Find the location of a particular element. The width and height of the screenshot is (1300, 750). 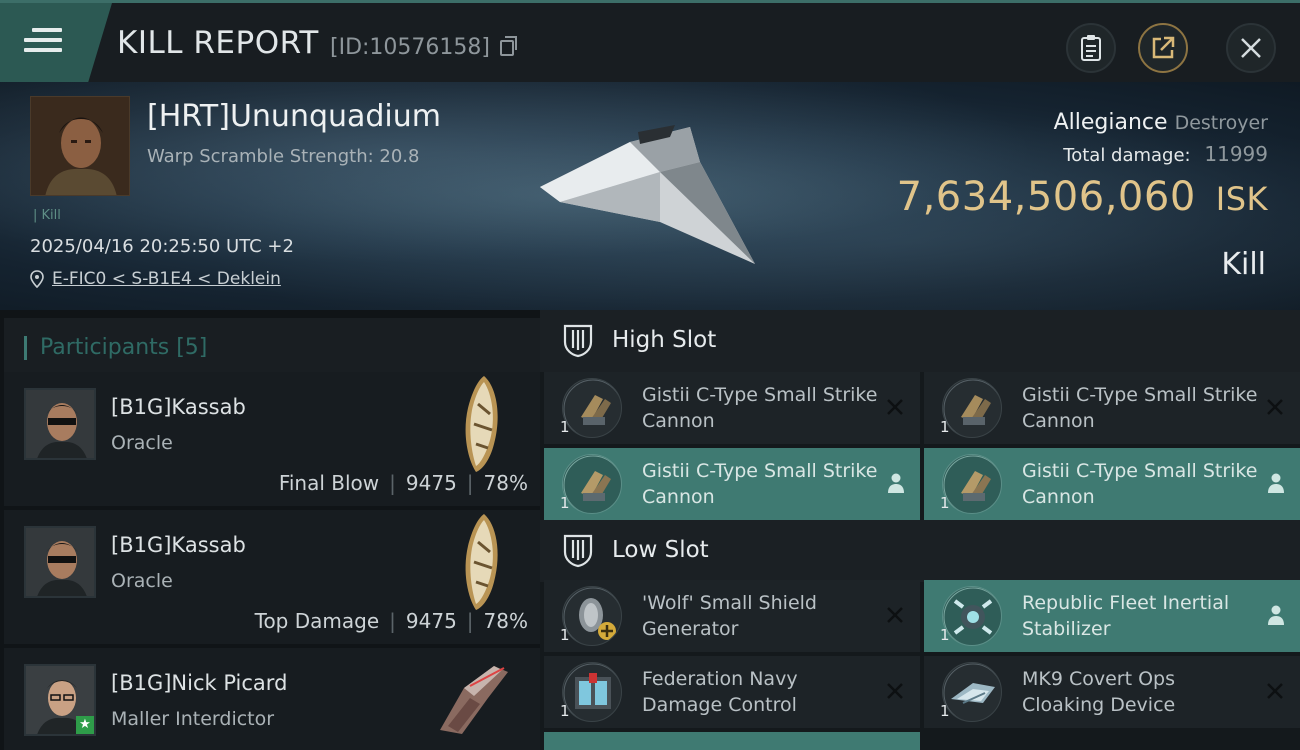

fitting-item: 1 'Wolf' Small Shield Generator is located at coordinates (732, 616).